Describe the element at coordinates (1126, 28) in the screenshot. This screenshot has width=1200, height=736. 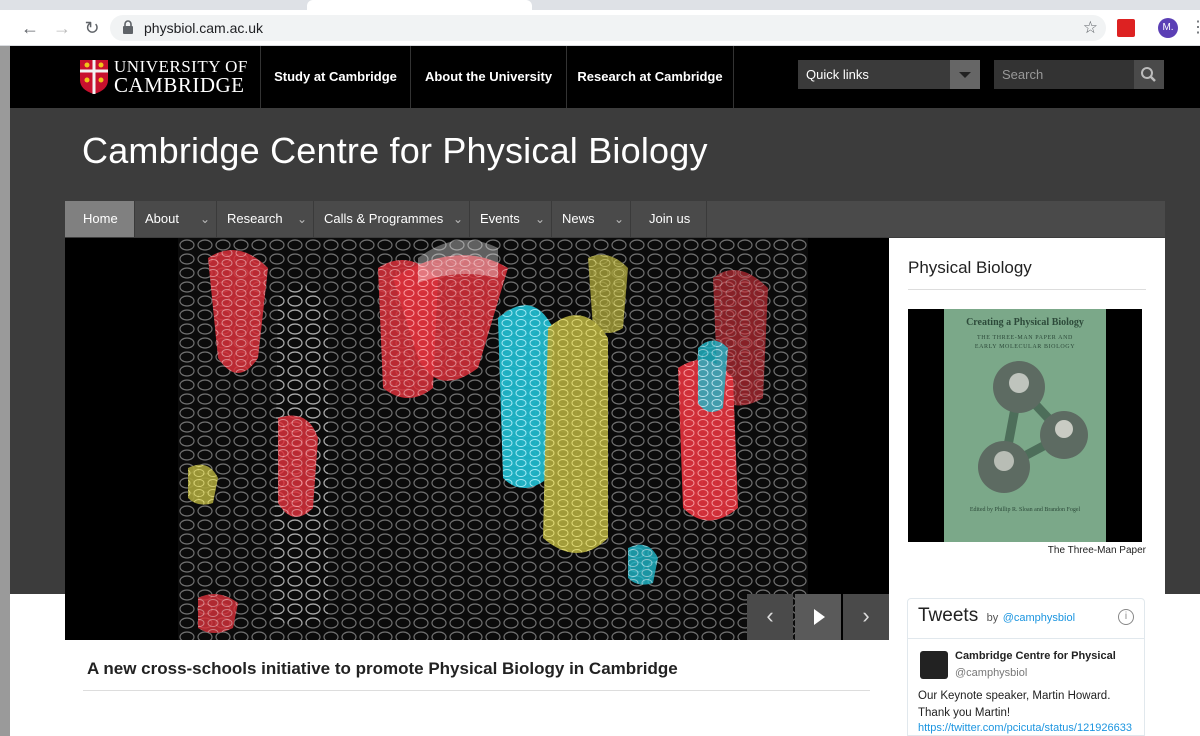
I see `extension-icon` at that location.